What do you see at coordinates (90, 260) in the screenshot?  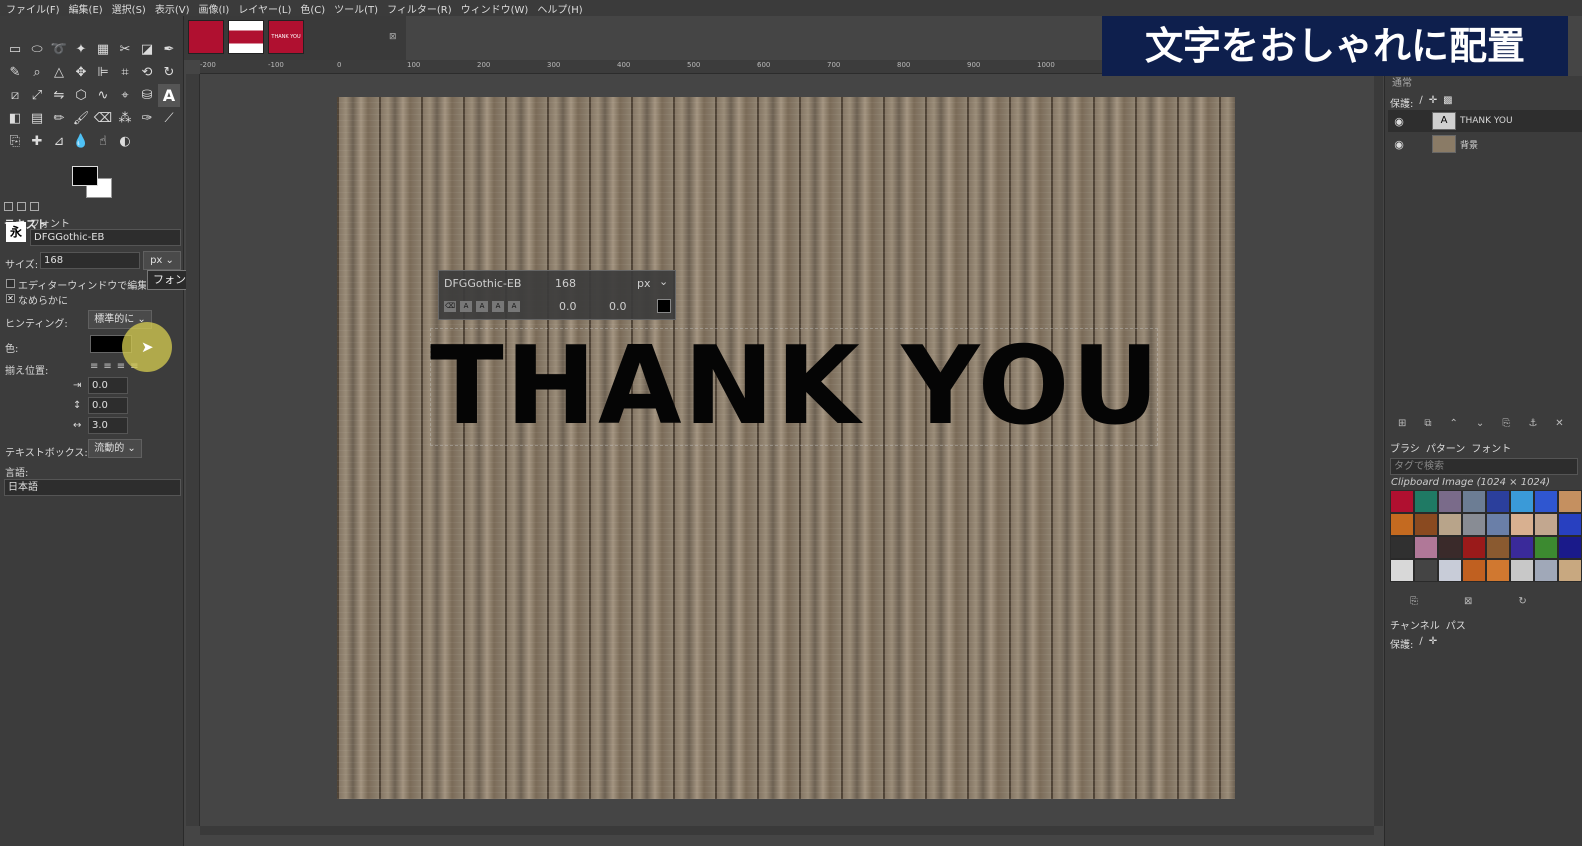 I see `size-input: 168` at bounding box center [90, 260].